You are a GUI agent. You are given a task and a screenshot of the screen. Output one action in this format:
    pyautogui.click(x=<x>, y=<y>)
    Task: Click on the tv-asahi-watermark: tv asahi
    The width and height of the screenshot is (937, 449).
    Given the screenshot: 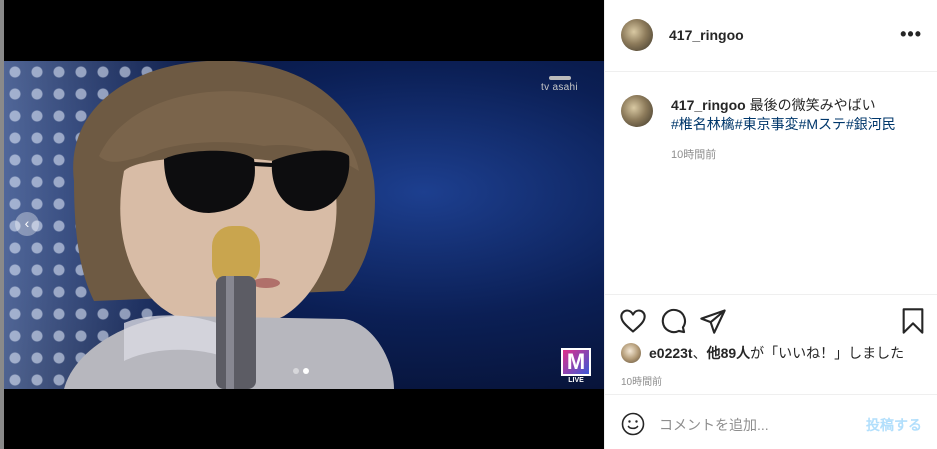 What is the action you would take?
    pyautogui.click(x=559, y=84)
    